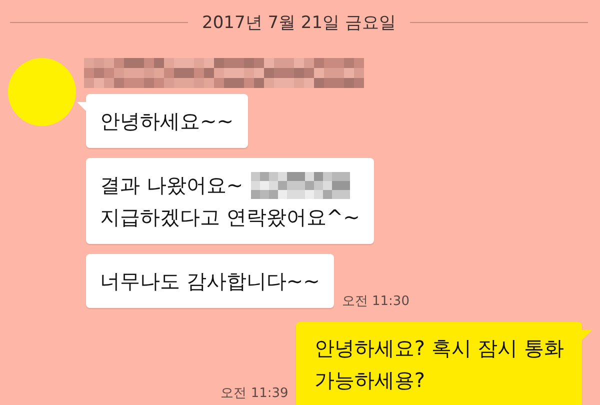 Image resolution: width=600 pixels, height=405 pixels. I want to click on message-text: 안녕하세요~~, so click(167, 121).